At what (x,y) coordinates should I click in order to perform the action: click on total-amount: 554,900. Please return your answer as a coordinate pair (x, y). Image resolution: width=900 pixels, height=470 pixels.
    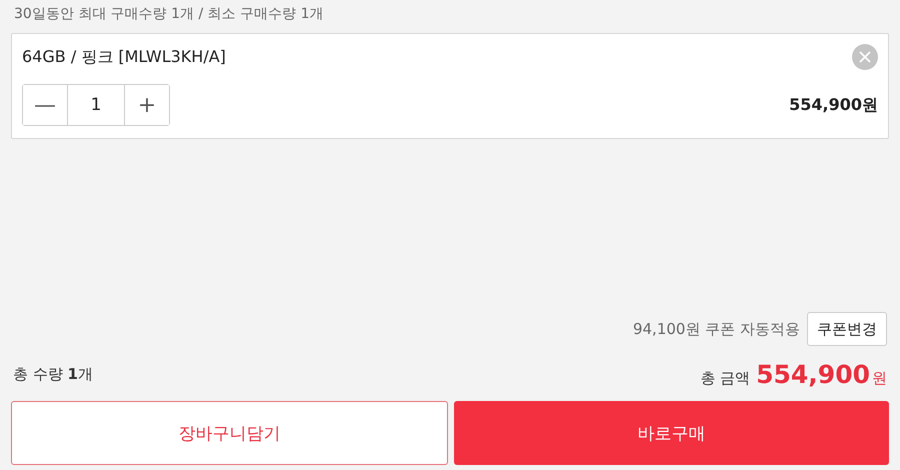
    Looking at the image, I should click on (813, 374).